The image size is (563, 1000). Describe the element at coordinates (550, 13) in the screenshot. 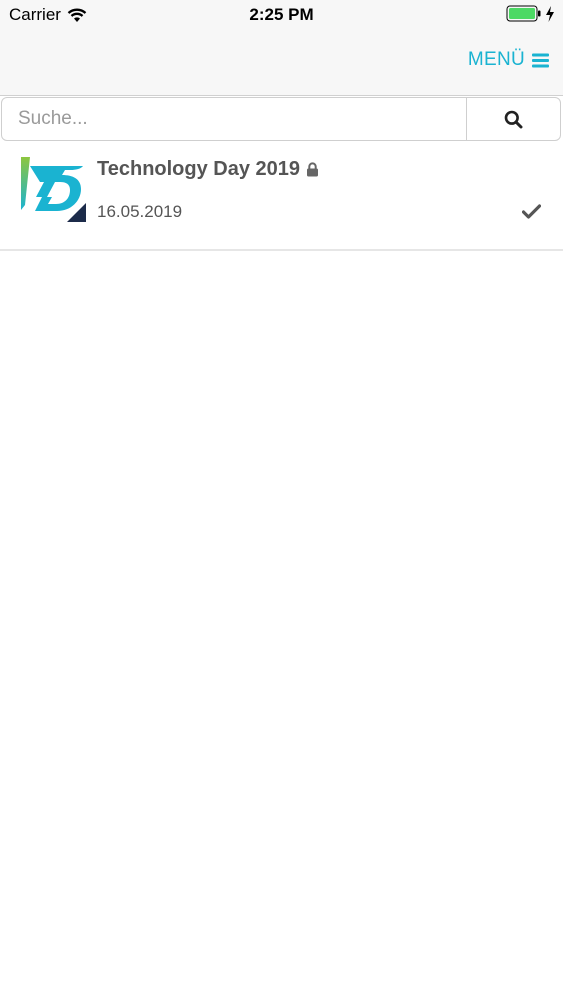

I see `charging-bolt-icon` at that location.